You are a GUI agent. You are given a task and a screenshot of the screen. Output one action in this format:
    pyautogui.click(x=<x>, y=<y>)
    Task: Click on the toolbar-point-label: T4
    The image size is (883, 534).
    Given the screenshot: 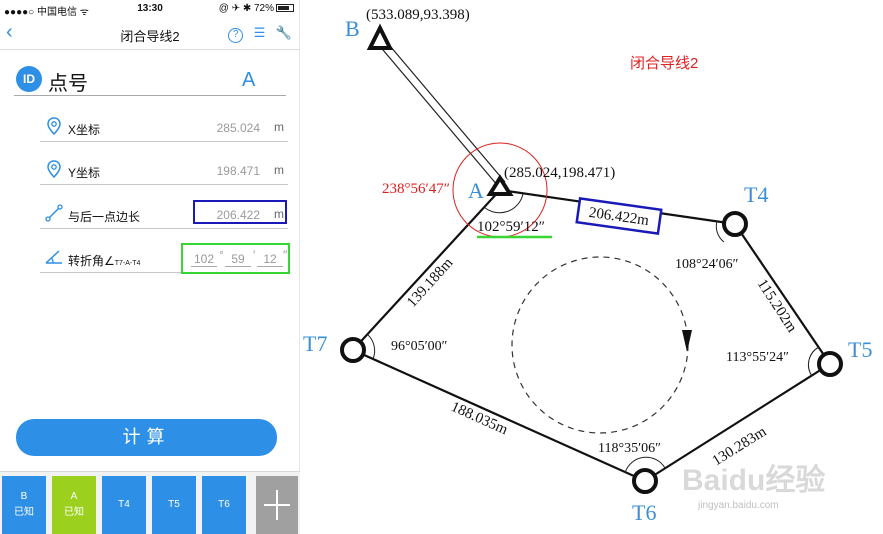 What is the action you would take?
    pyautogui.click(x=124, y=504)
    